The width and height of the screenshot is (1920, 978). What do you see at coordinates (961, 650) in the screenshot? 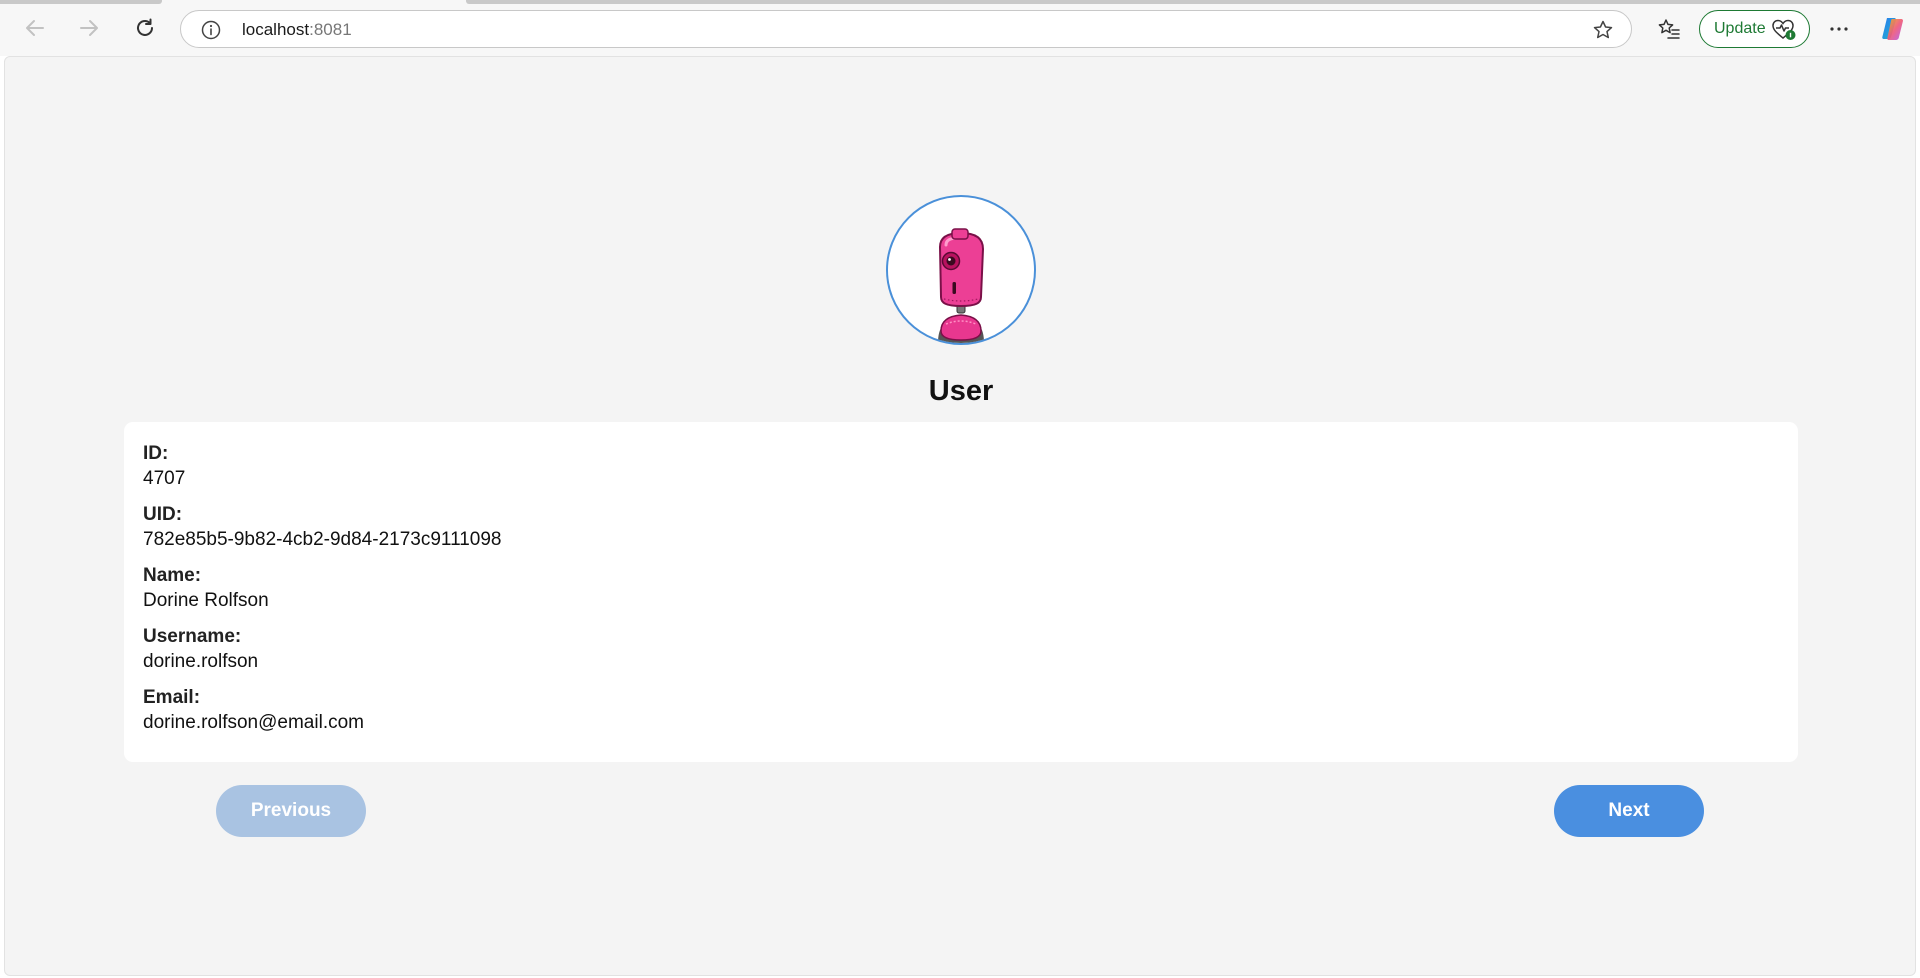
I see `field-username: Username: dorine.rolfson` at bounding box center [961, 650].